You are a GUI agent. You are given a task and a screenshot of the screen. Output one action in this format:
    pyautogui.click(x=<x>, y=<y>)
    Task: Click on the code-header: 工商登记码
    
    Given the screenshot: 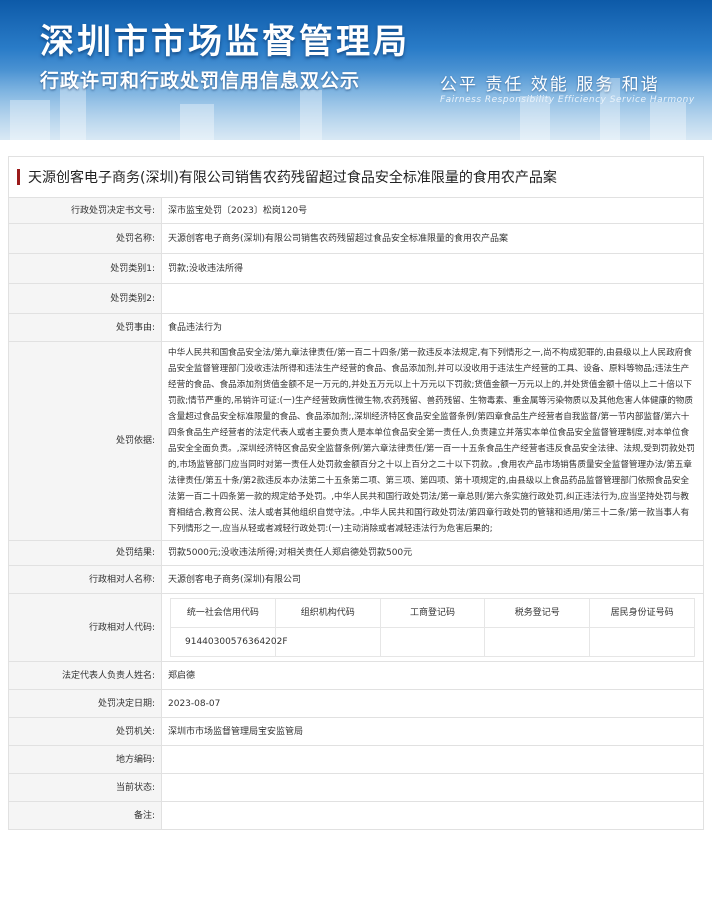 What is the action you would take?
    pyautogui.click(x=432, y=613)
    